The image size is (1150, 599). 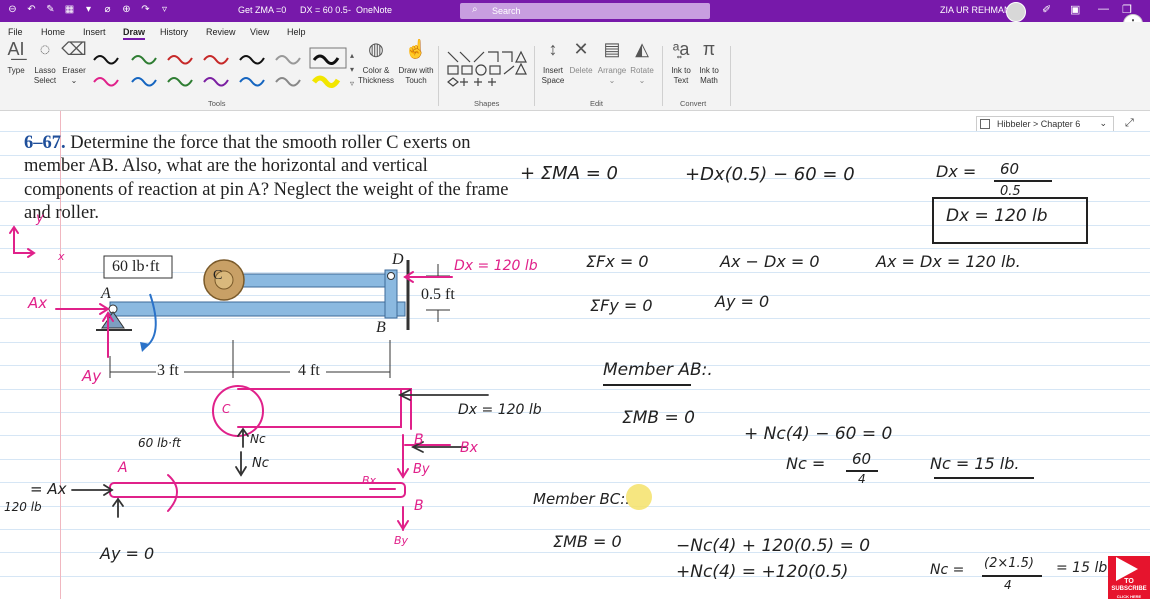 I want to click on breadcrumb-text: Hibbeler > Chapter 6, so click(x=1039, y=124).